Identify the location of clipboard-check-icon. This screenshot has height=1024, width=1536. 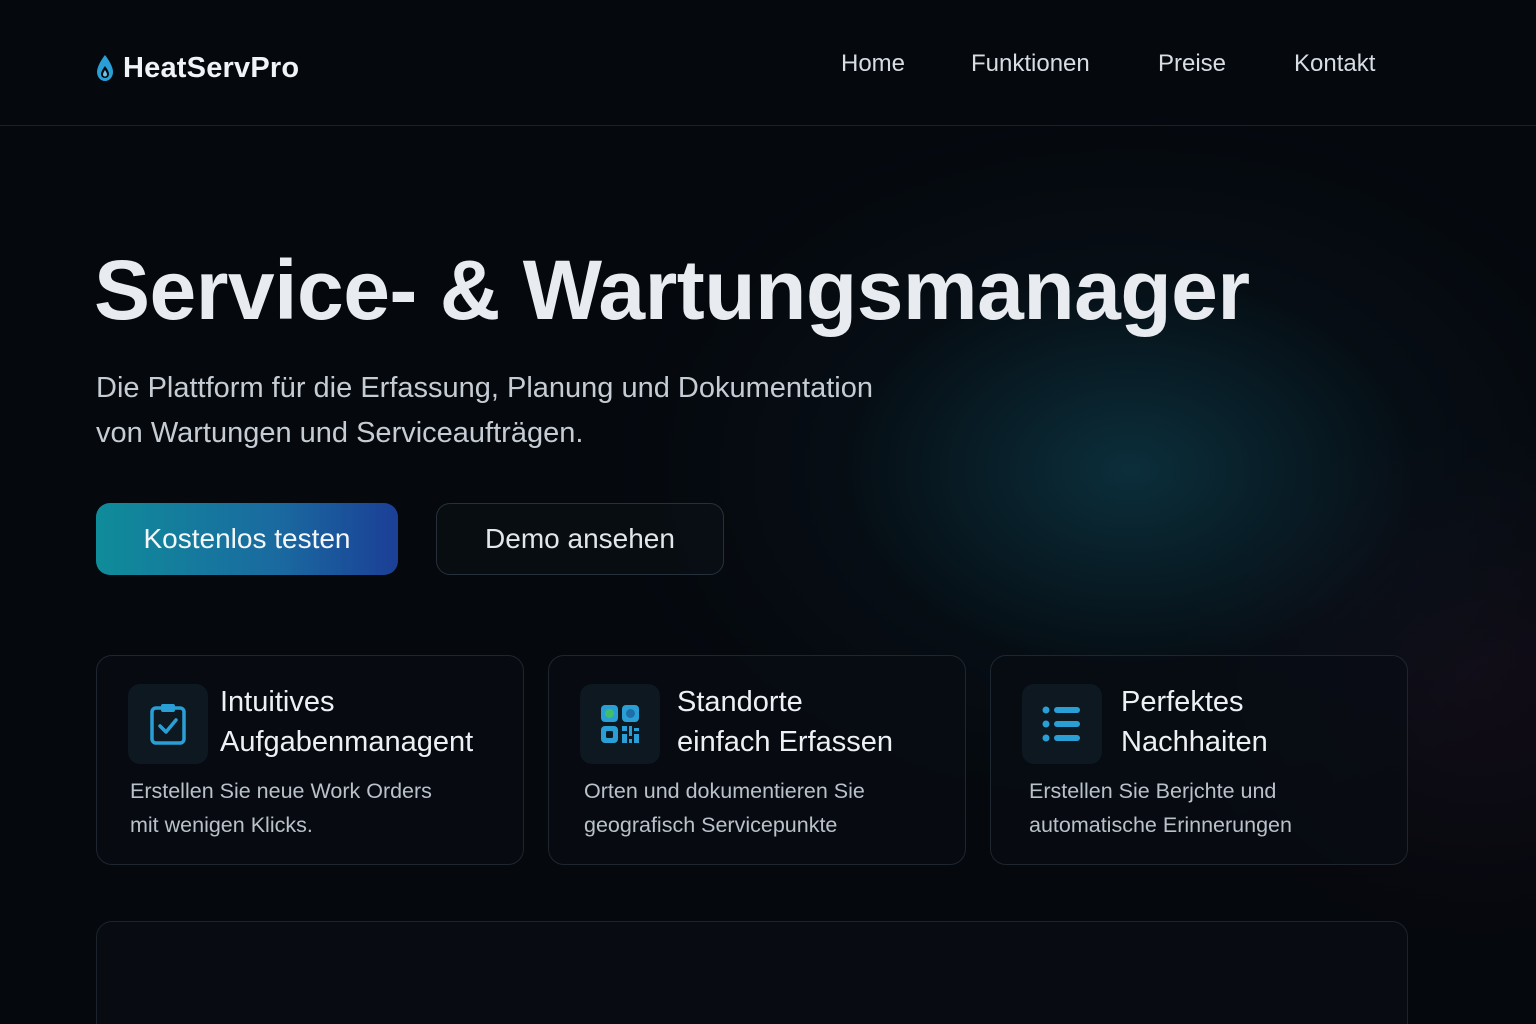
(168, 724).